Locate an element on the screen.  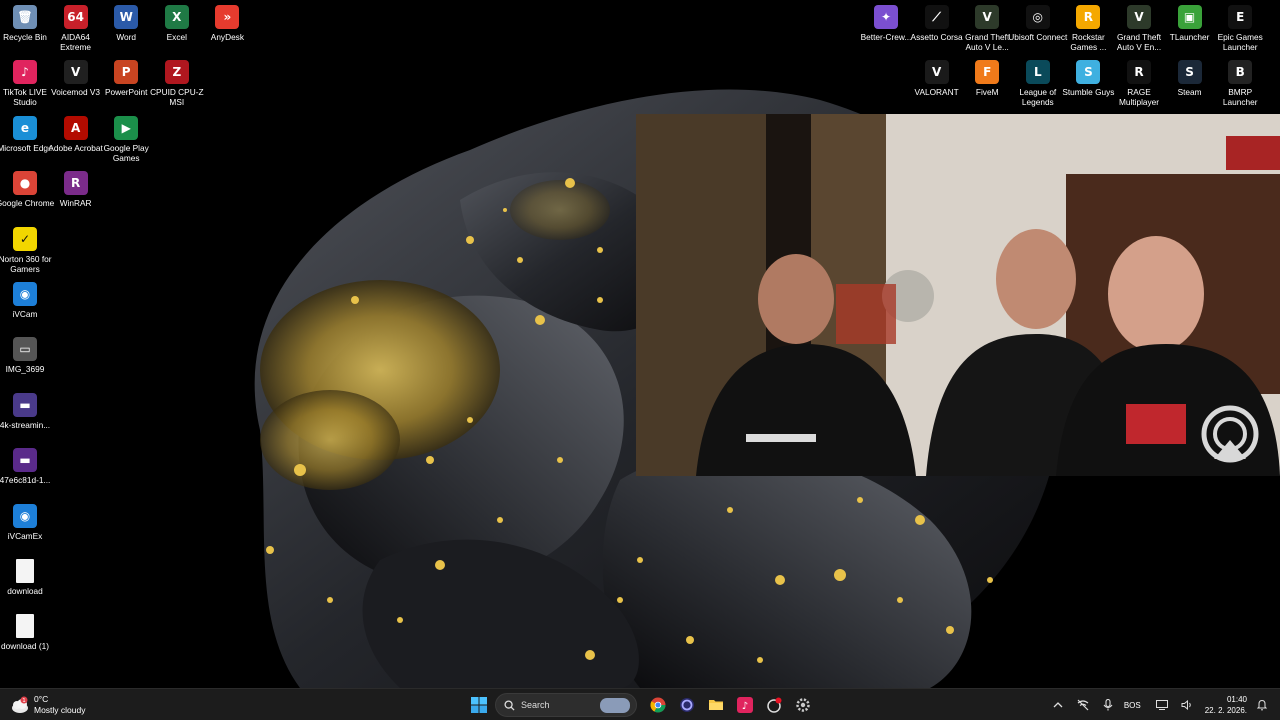
desktop-icon-fivem: F FiveM is located at coordinates (987, 86).